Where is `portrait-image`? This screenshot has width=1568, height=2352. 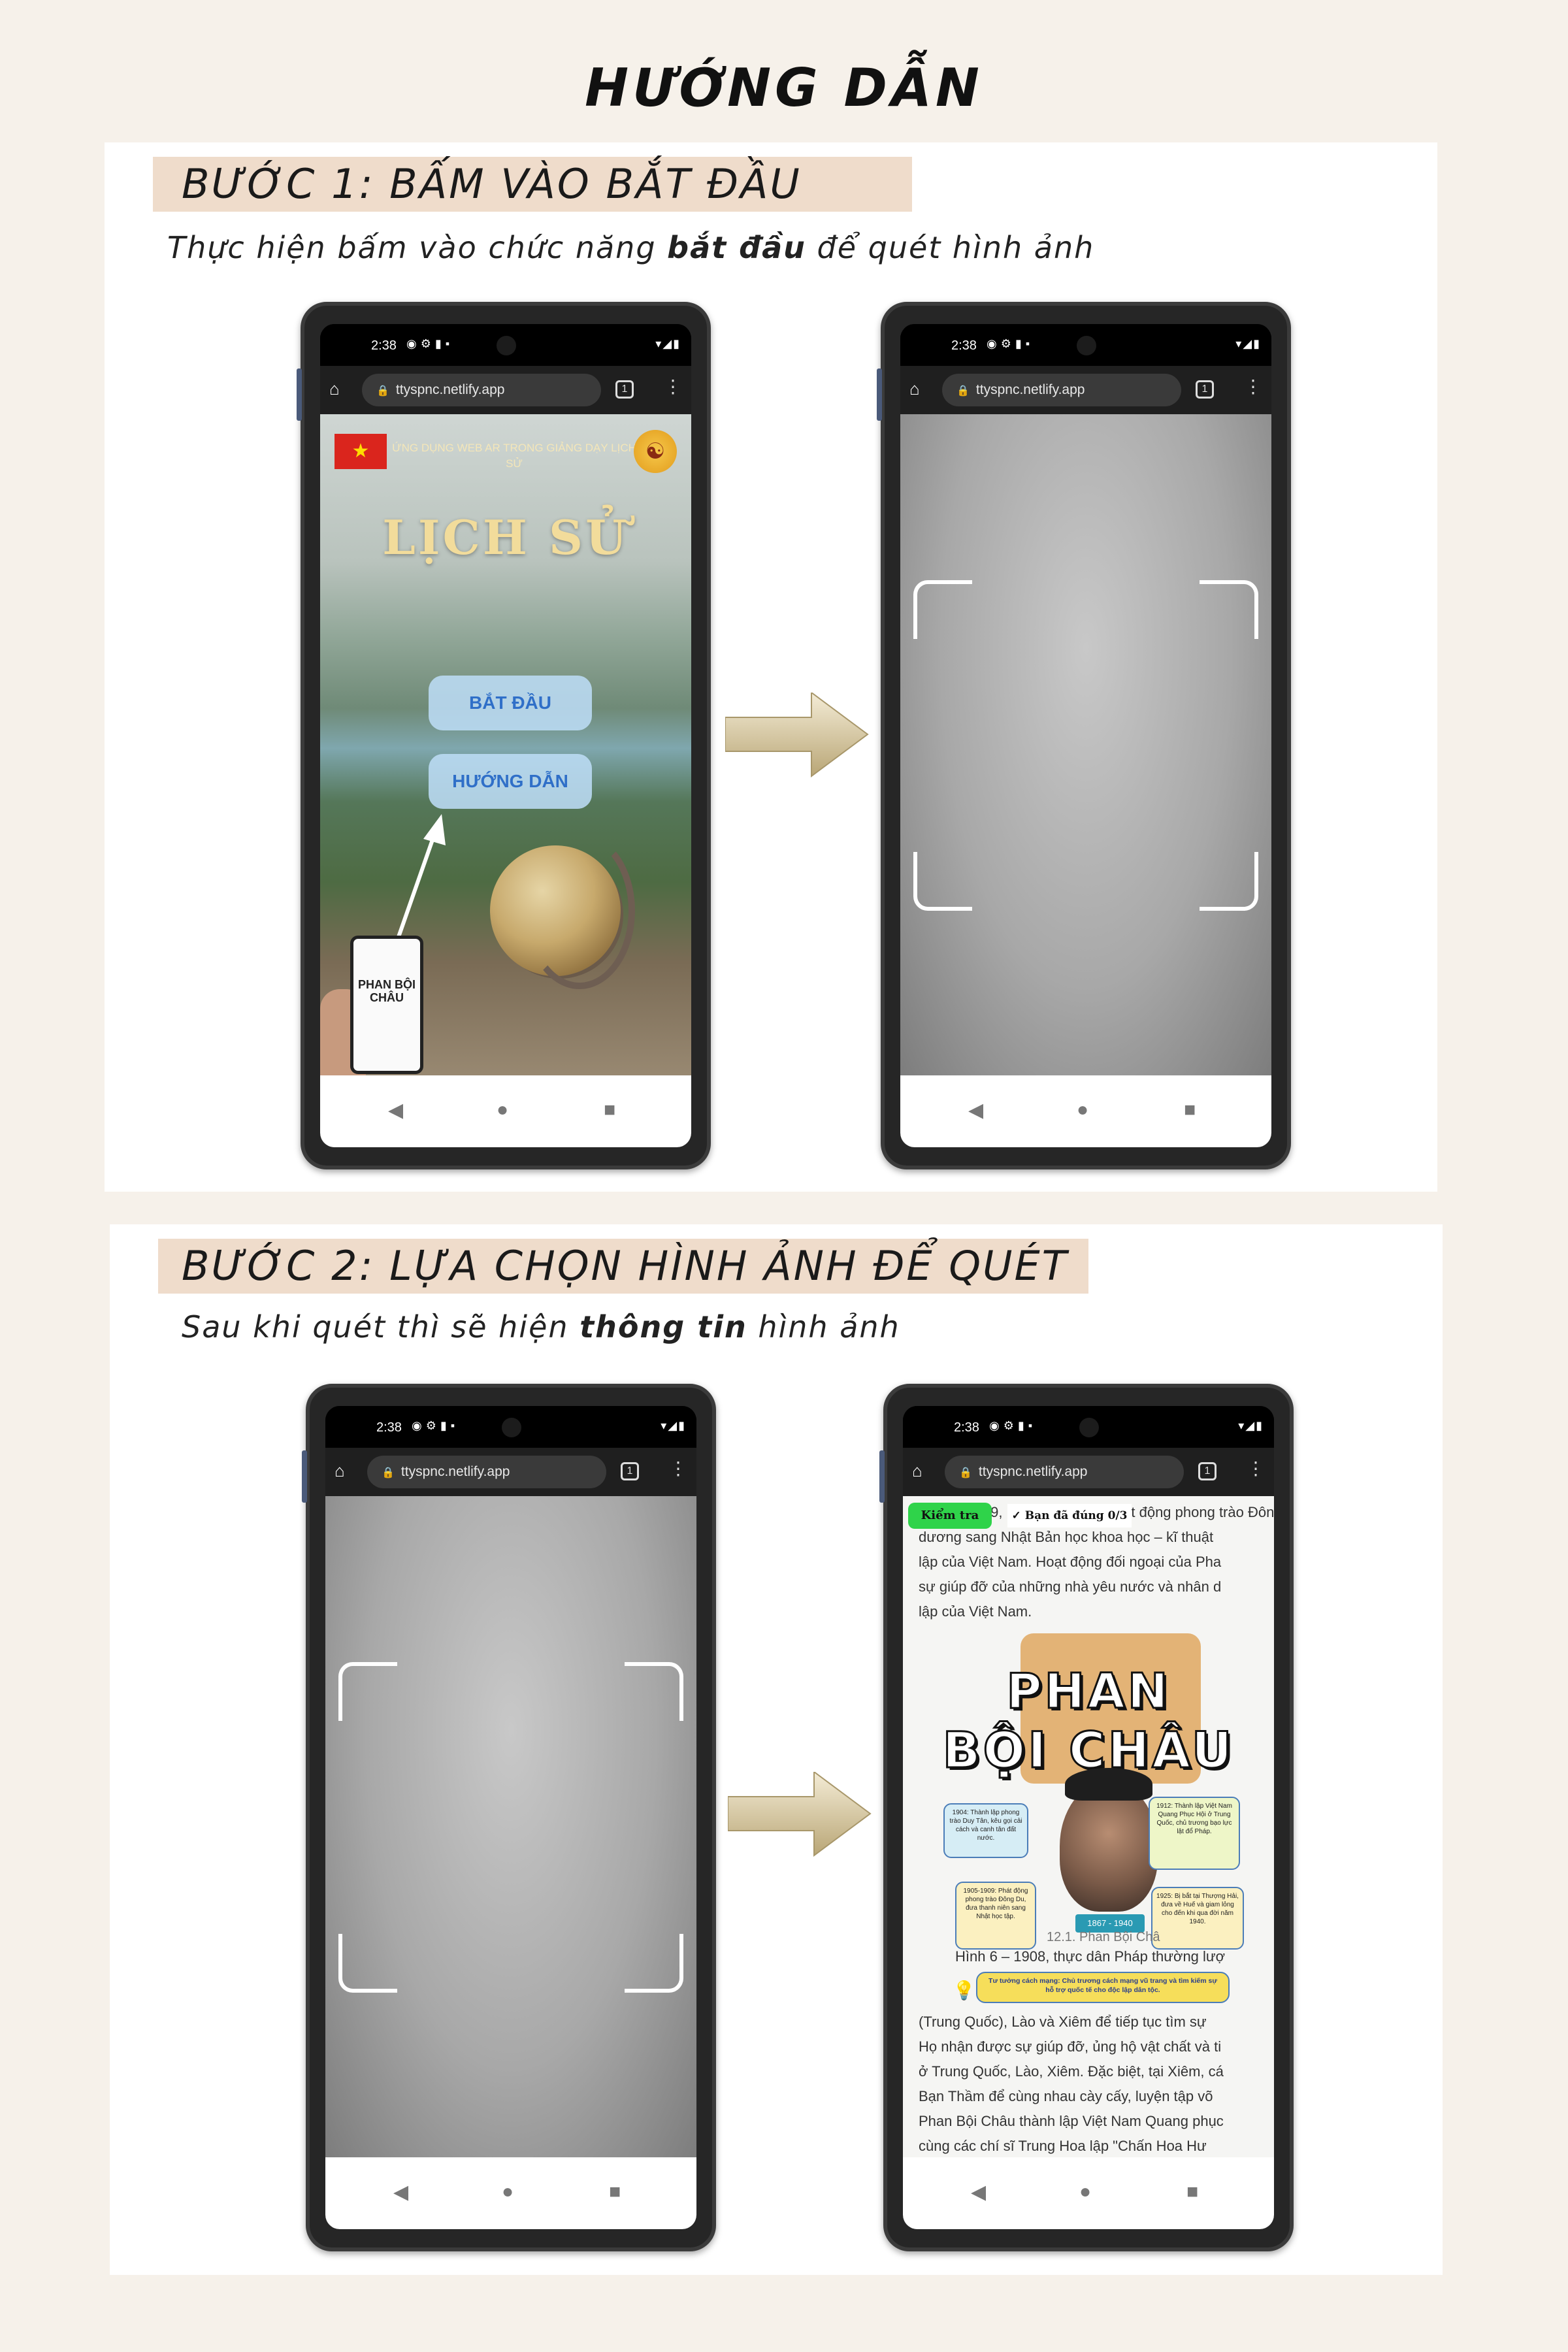
portrait-image is located at coordinates (1109, 1846).